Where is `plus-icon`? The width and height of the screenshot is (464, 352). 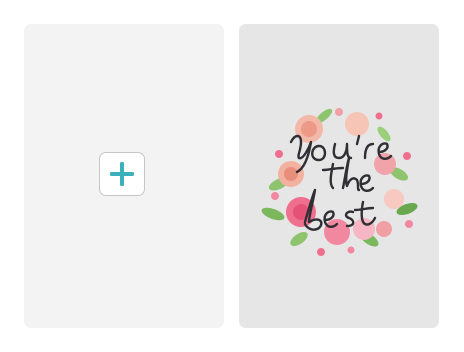
plus-icon is located at coordinates (122, 174).